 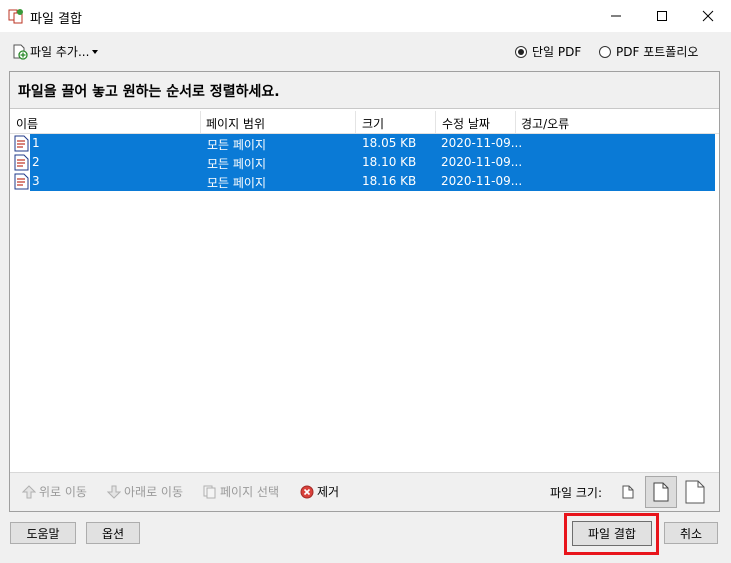 I want to click on pdf-portfolio-label: PDF 포트폴리오, so click(x=657, y=52).